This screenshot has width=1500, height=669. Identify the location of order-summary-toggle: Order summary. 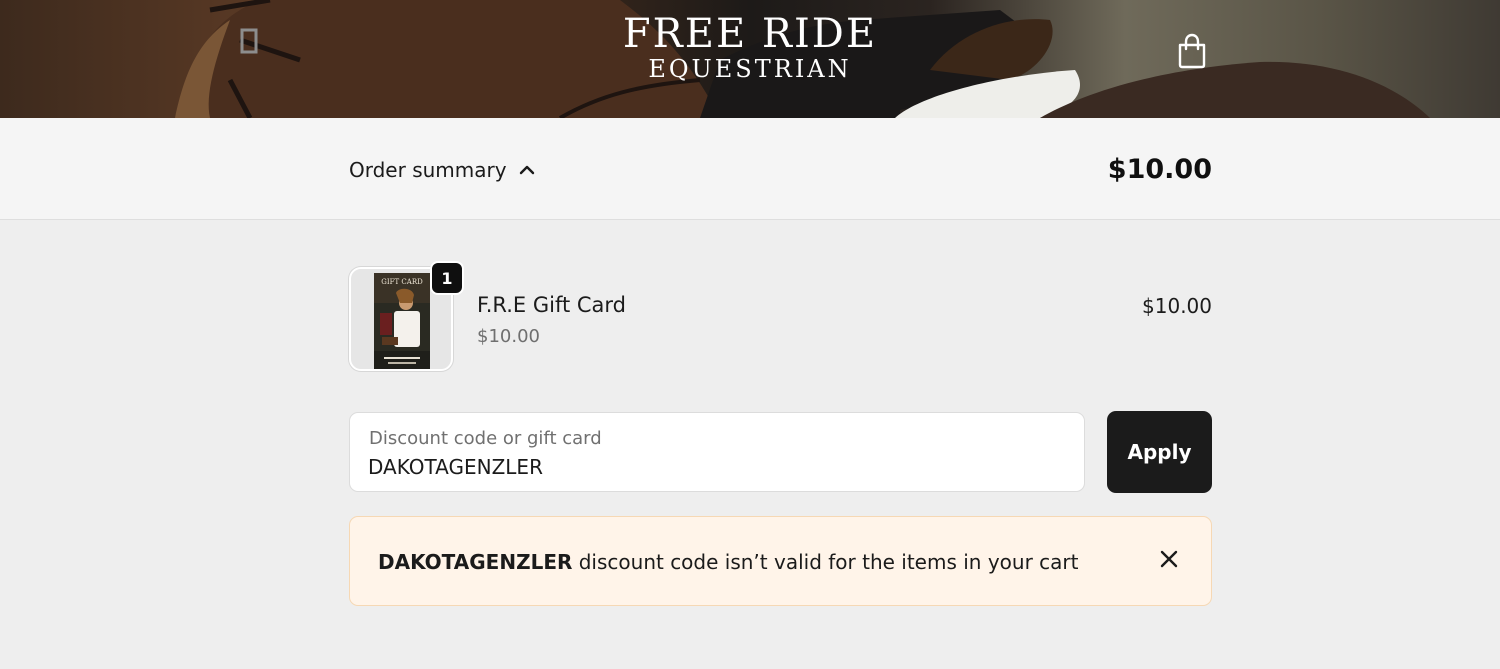
(442, 170).